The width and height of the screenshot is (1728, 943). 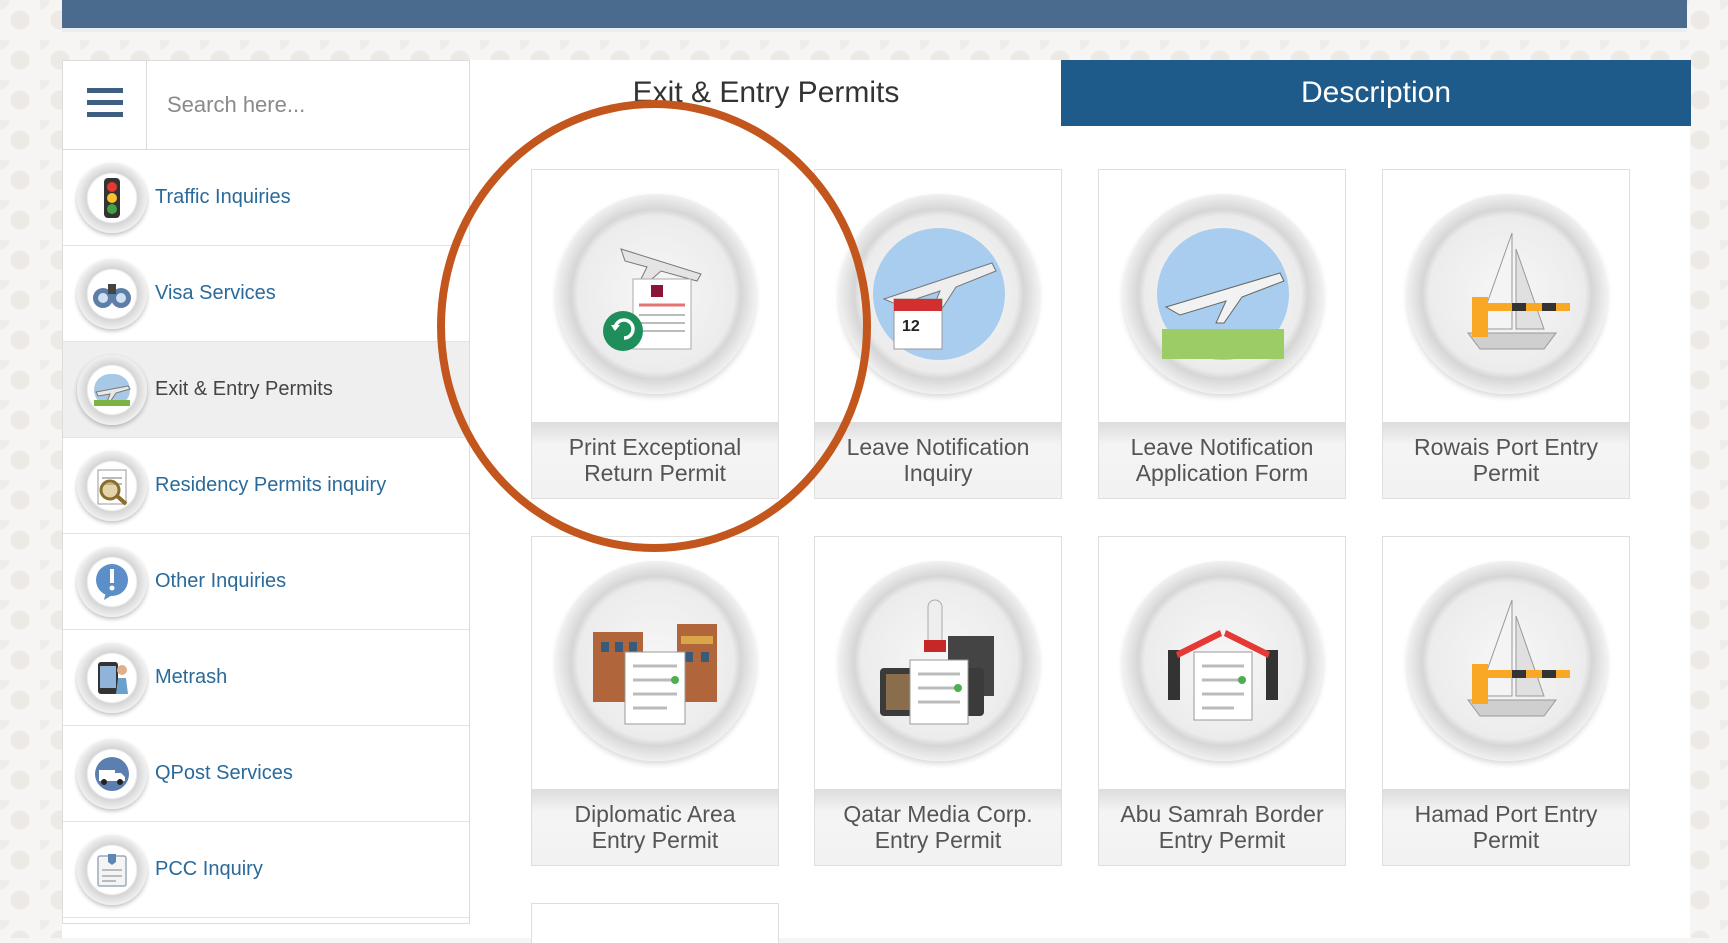 I want to click on service-card-leave-notification-application-form: Leave Notification Application Form, so click(x=1222, y=334).